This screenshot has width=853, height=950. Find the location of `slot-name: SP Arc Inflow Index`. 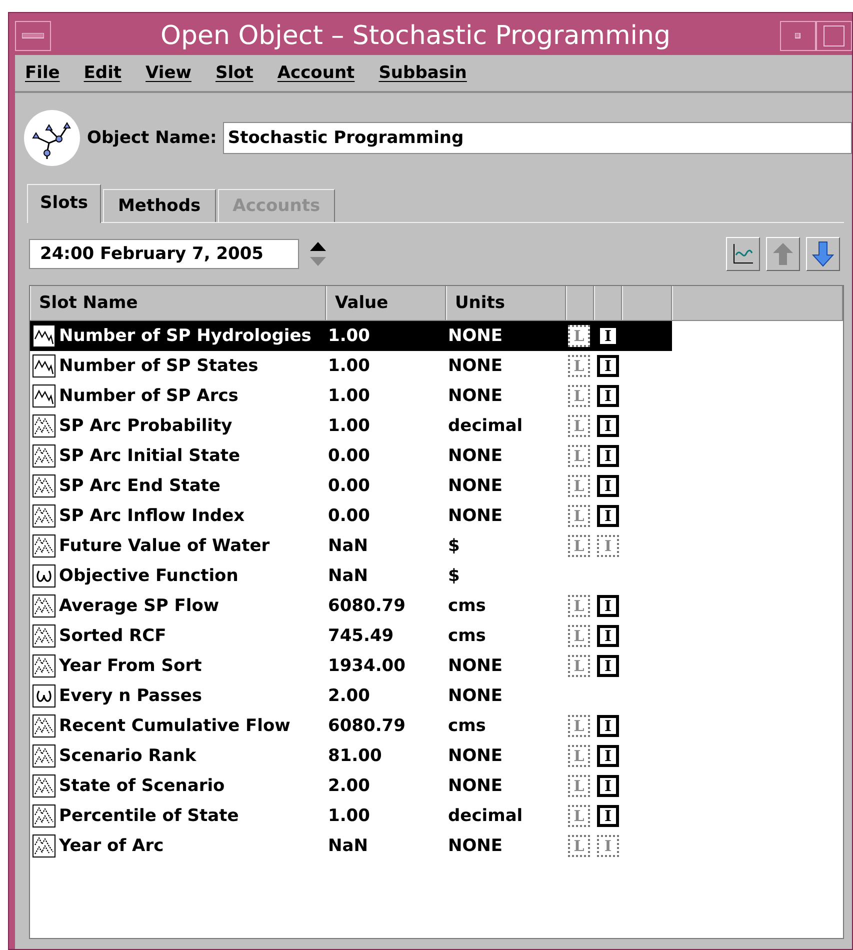

slot-name: SP Arc Inflow Index is located at coordinates (152, 516).